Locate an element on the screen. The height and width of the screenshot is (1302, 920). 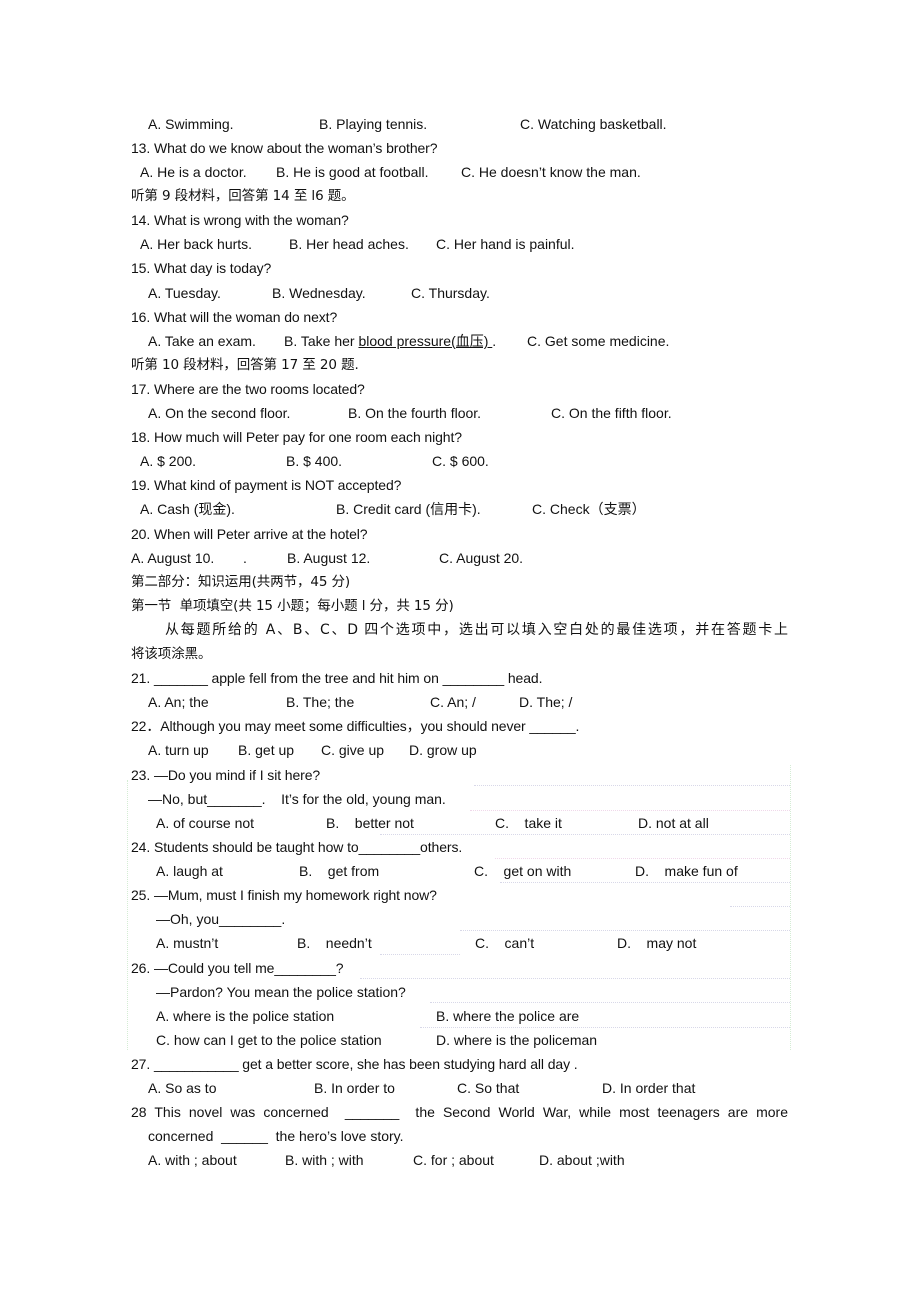
q25-option-d: D. may not is located at coordinates (657, 943).